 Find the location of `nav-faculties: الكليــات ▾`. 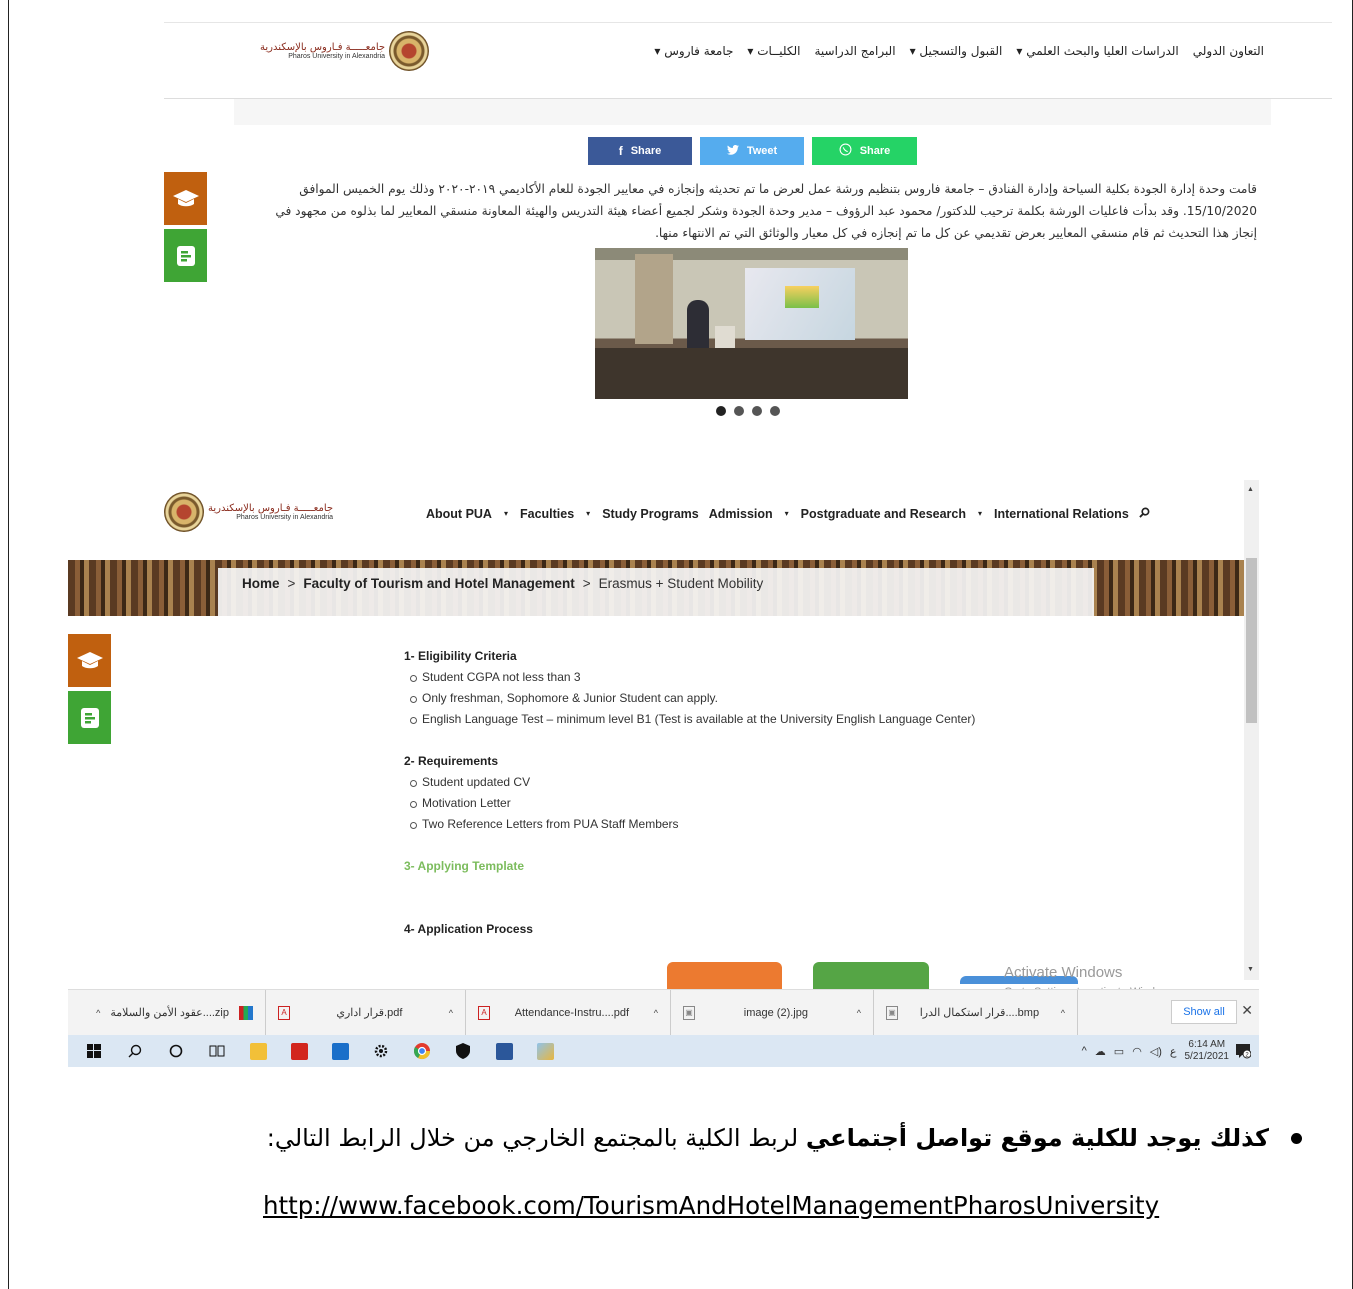

nav-faculties: الكليــات ▾ is located at coordinates (773, 51).